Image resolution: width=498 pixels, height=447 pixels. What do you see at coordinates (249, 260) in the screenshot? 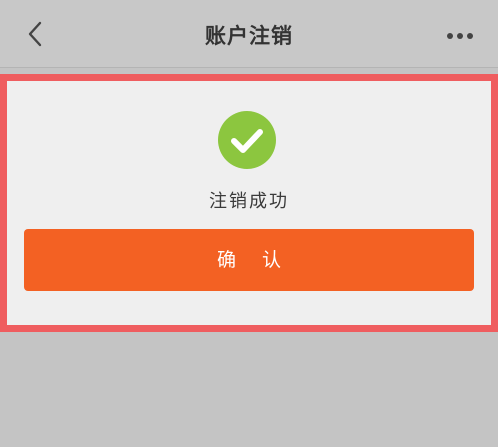
I see `confirm-button: 确 认` at bounding box center [249, 260].